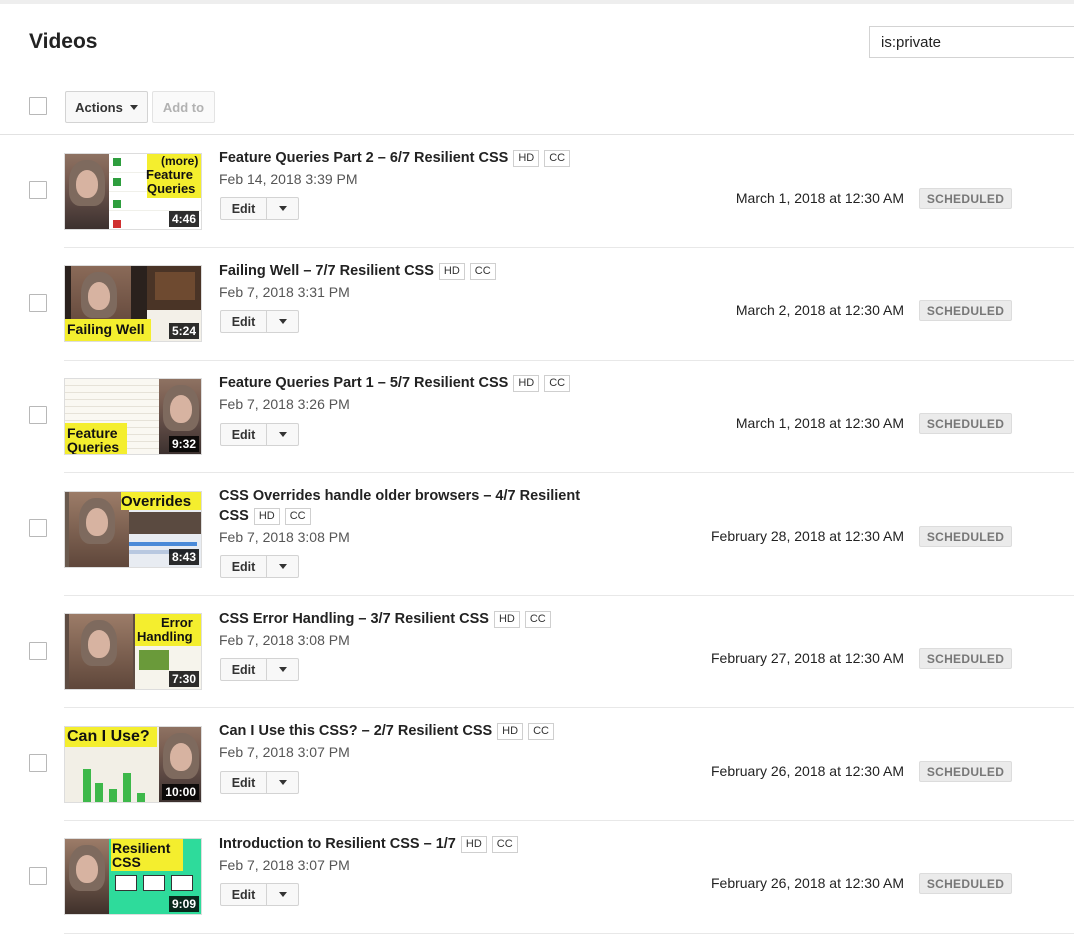 The width and height of the screenshot is (1074, 941). I want to click on video-title-text: CSS, so click(234, 516).